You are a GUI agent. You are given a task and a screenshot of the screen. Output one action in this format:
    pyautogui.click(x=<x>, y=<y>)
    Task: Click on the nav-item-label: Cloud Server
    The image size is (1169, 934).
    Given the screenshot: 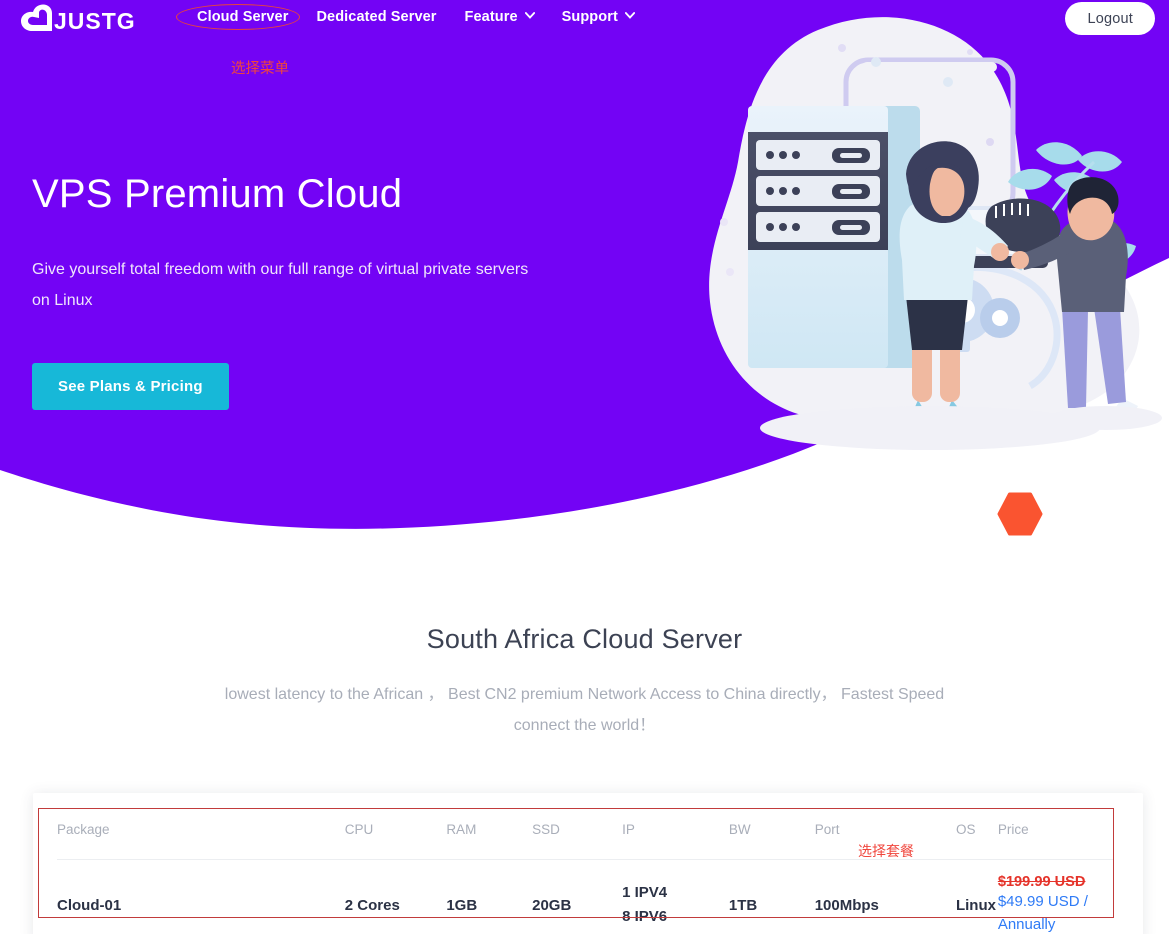 What is the action you would take?
    pyautogui.click(x=243, y=17)
    